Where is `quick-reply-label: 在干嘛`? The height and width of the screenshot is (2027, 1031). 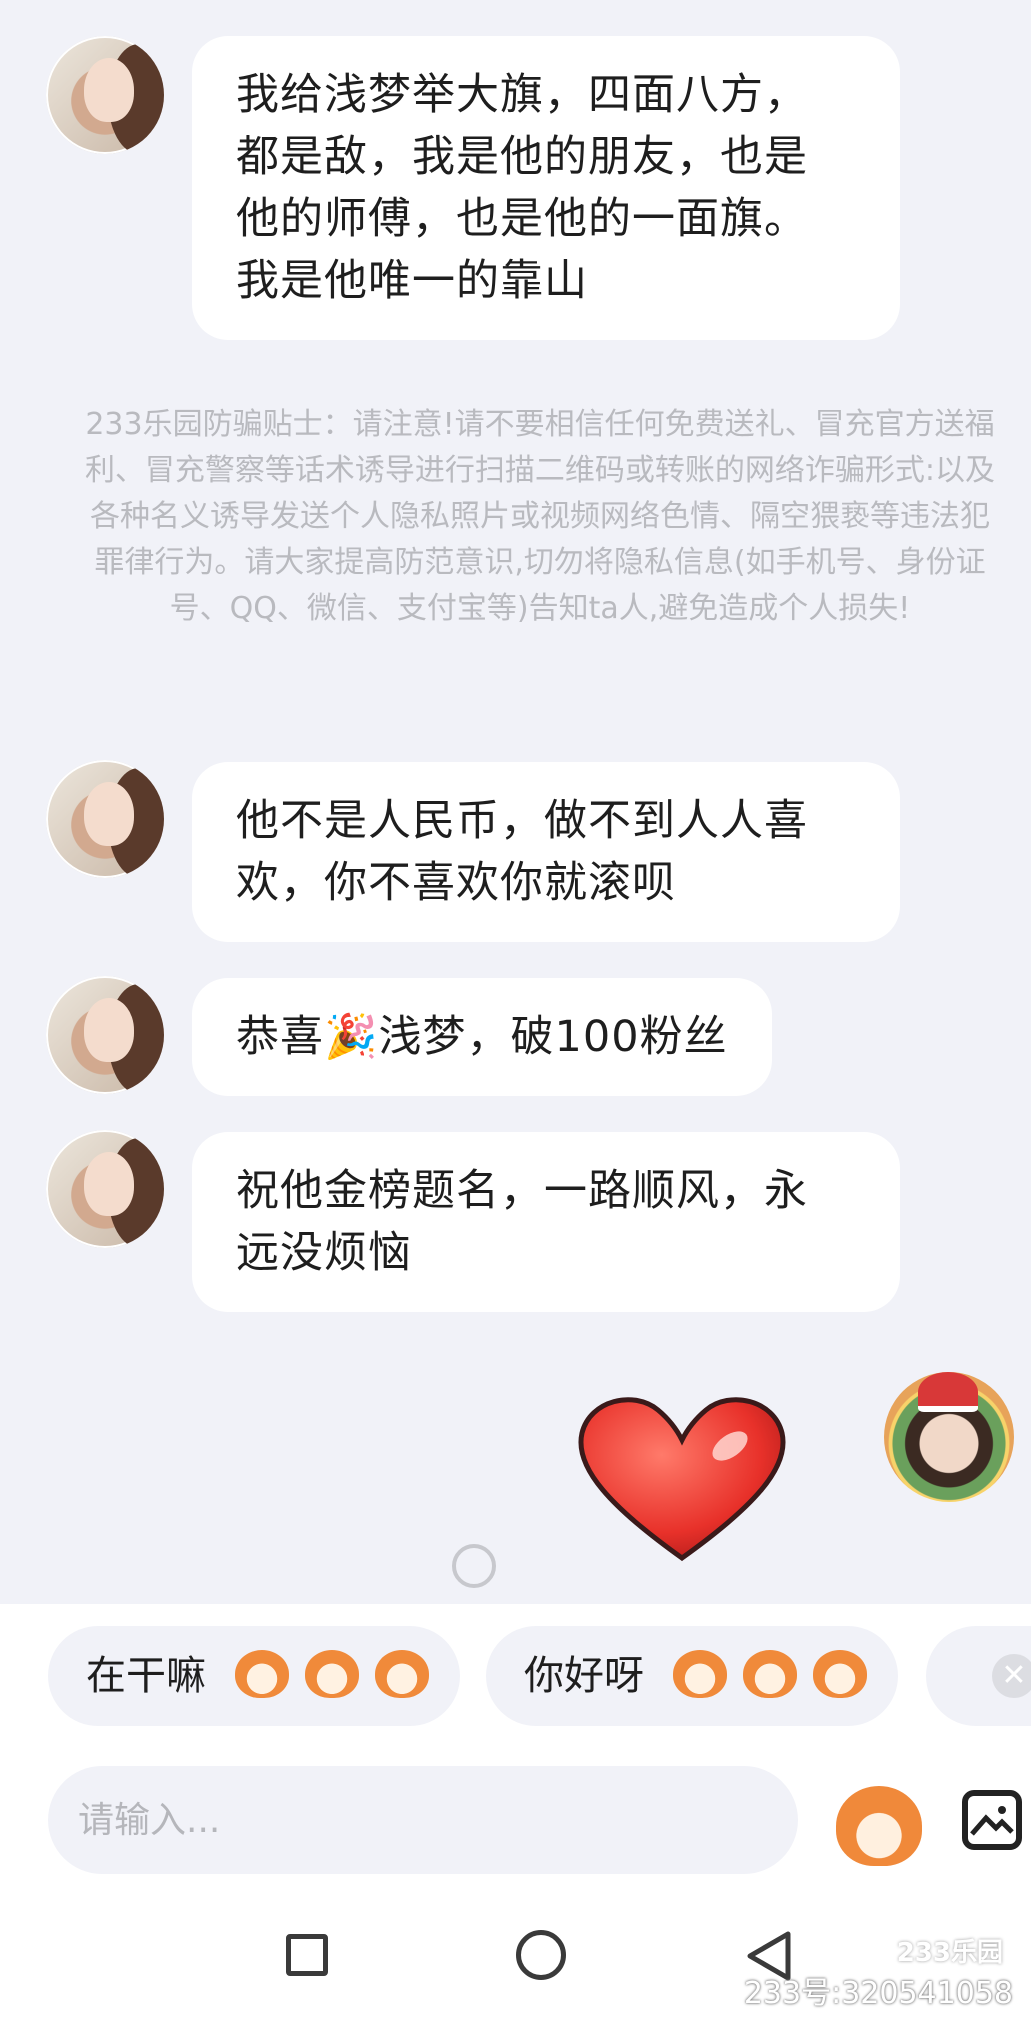
quick-reply-label: 在干嘛 is located at coordinates (146, 1676).